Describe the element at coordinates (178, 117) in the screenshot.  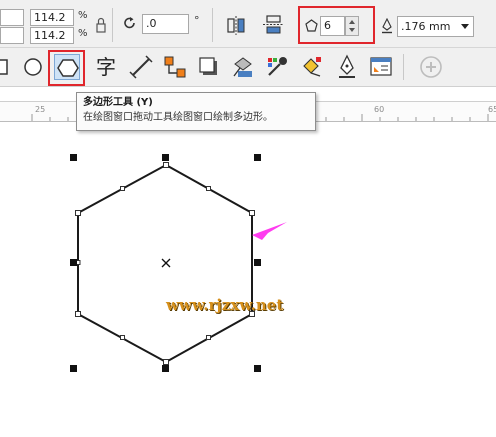
I see `tooltip-description: 在绘图窗口拖动工具绘图窗口绘制多边形。` at that location.